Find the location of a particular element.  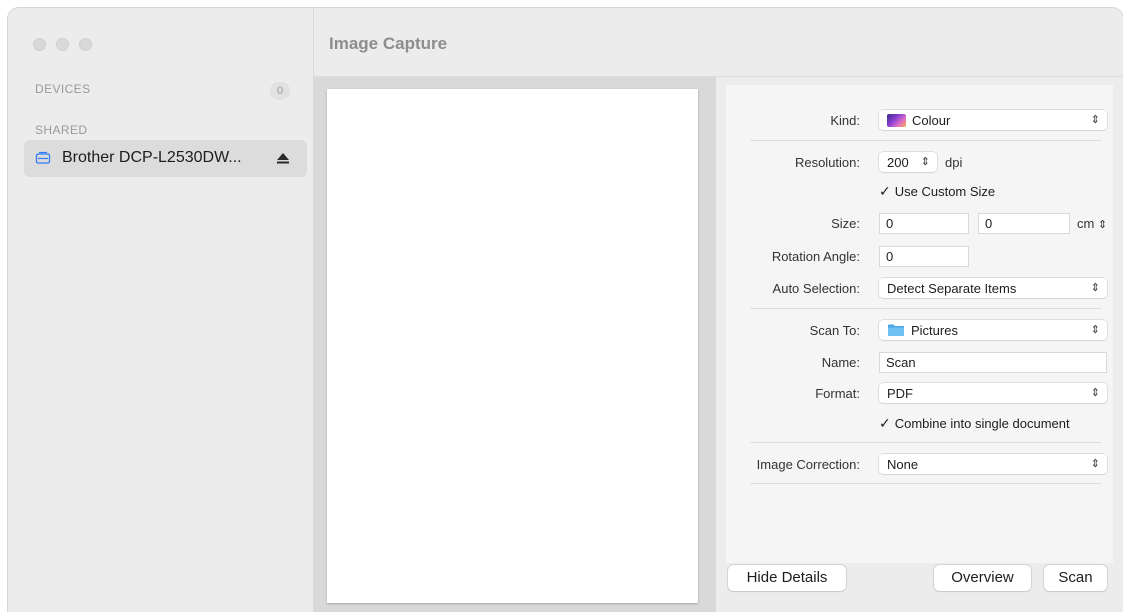

auto-selection-value: Detect Separate Items is located at coordinates (952, 288).